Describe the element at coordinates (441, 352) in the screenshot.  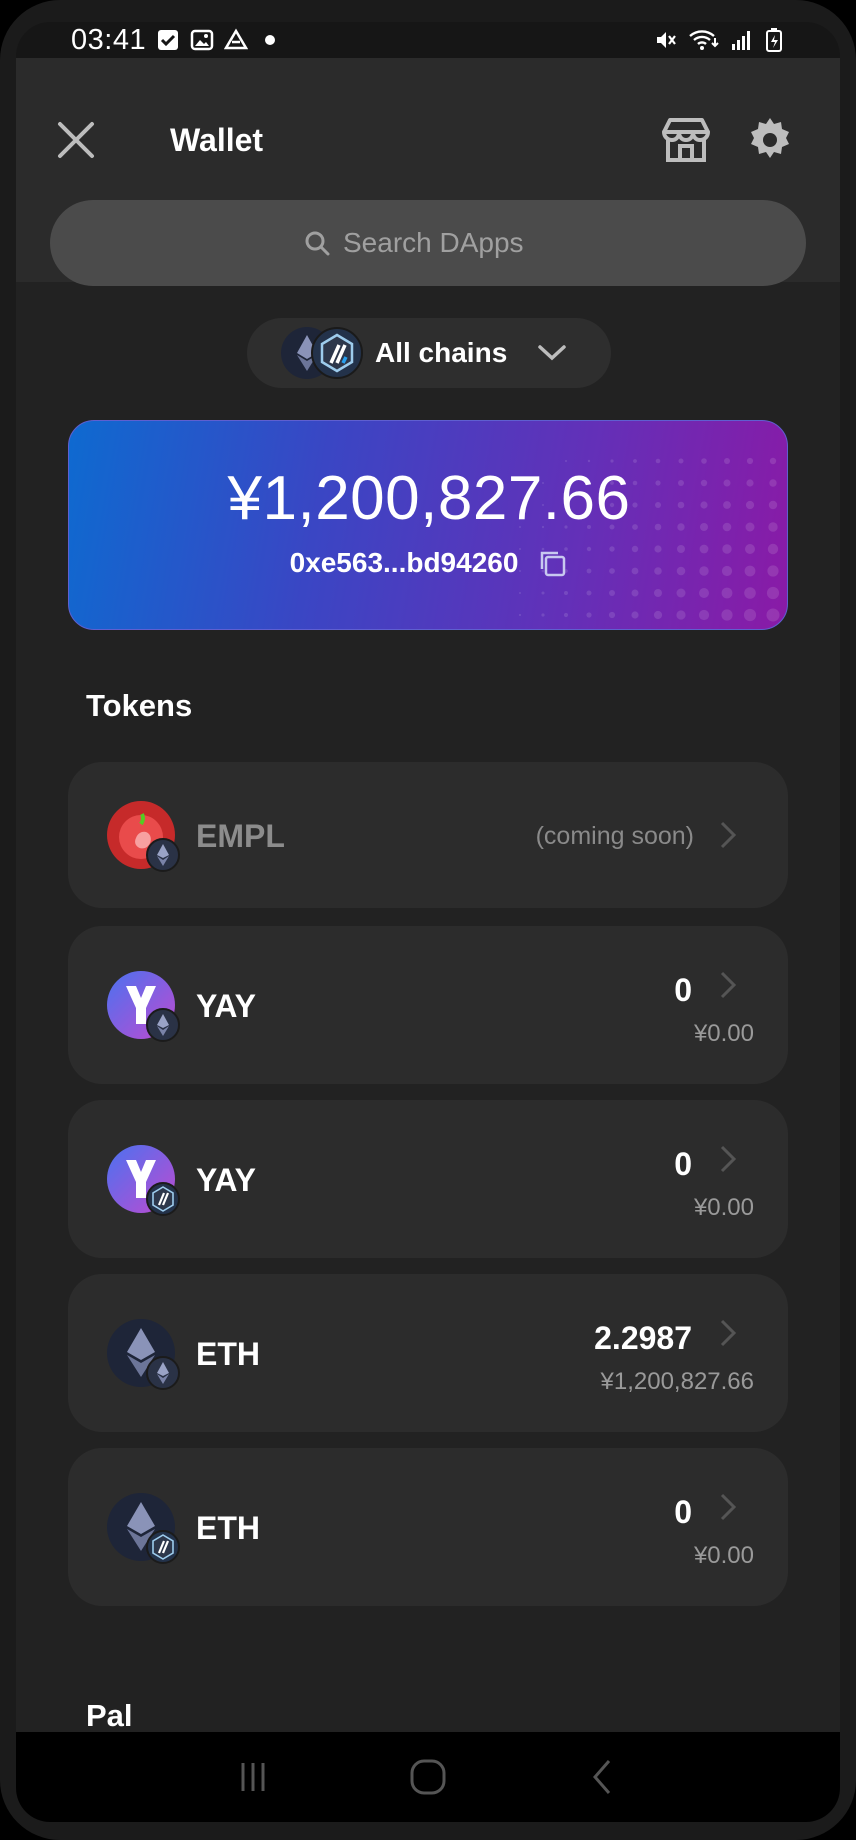
I see `chain-selector-label: All chains` at that location.